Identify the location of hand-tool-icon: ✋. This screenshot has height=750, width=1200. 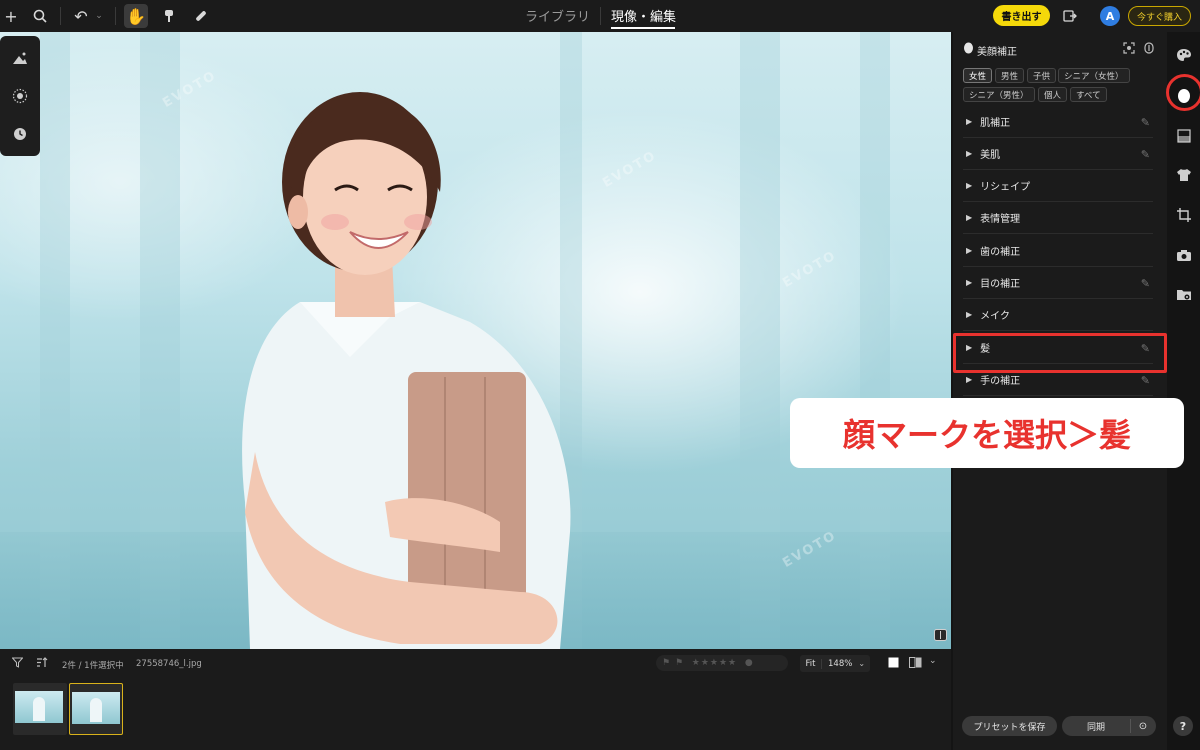
(136, 16).